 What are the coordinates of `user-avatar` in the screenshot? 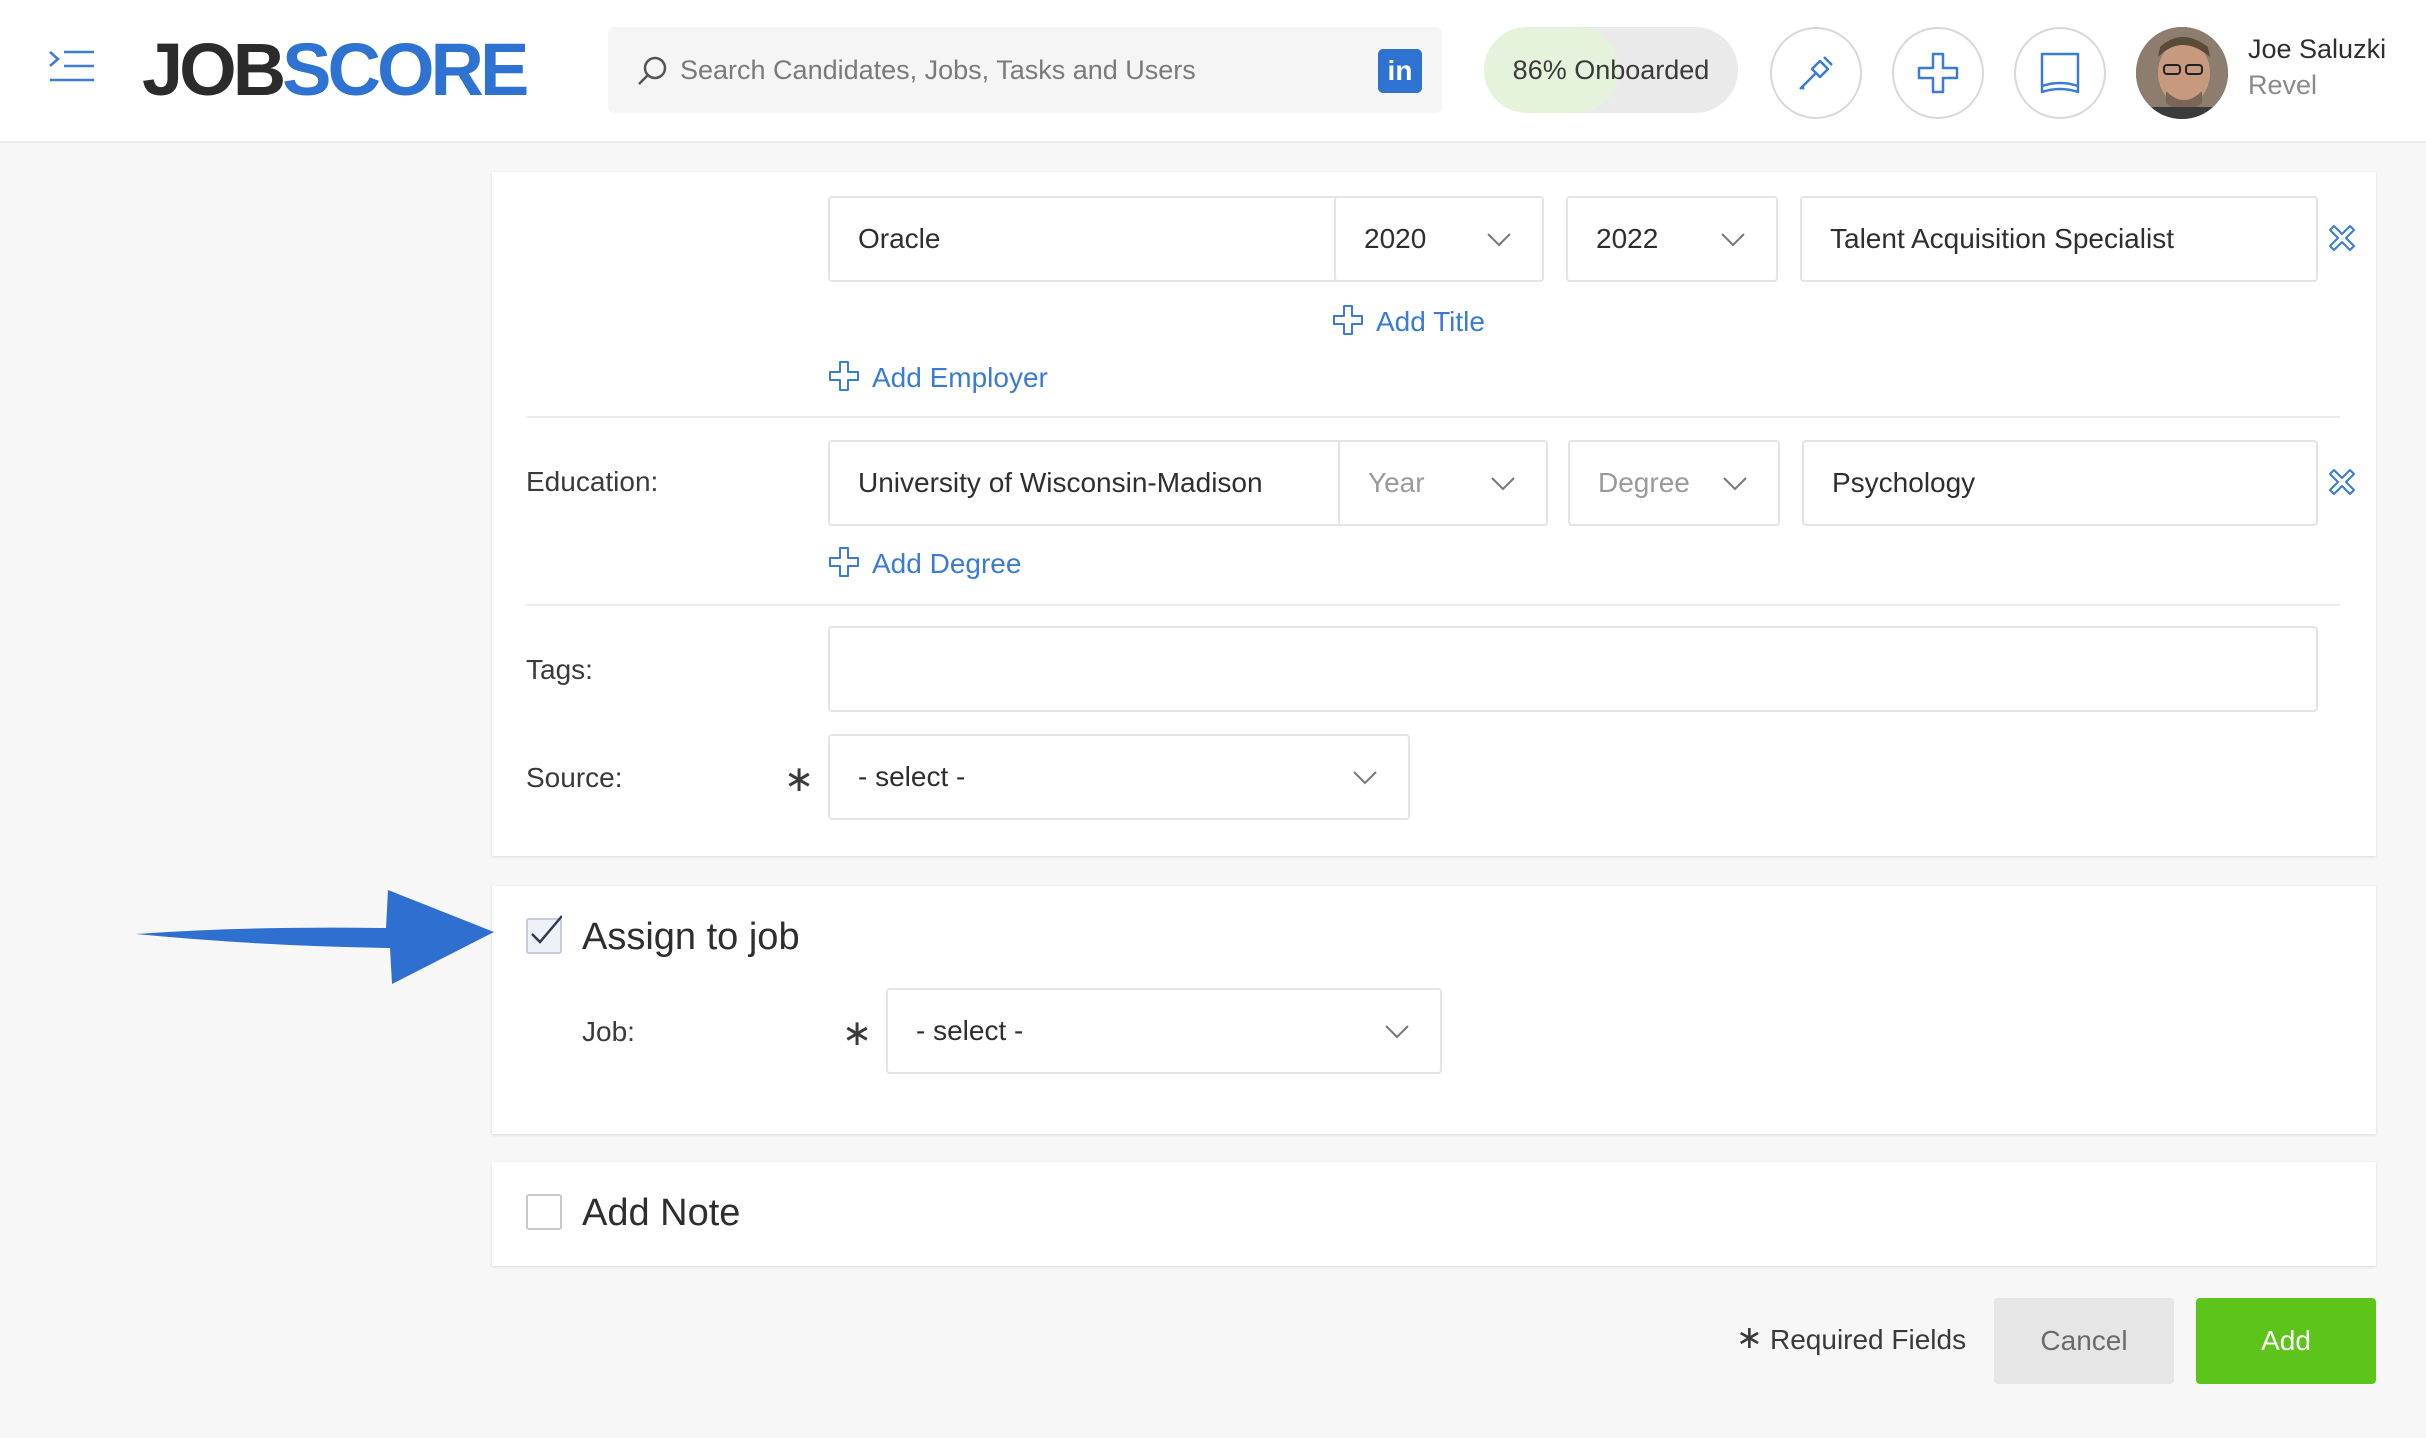 It's located at (2182, 73).